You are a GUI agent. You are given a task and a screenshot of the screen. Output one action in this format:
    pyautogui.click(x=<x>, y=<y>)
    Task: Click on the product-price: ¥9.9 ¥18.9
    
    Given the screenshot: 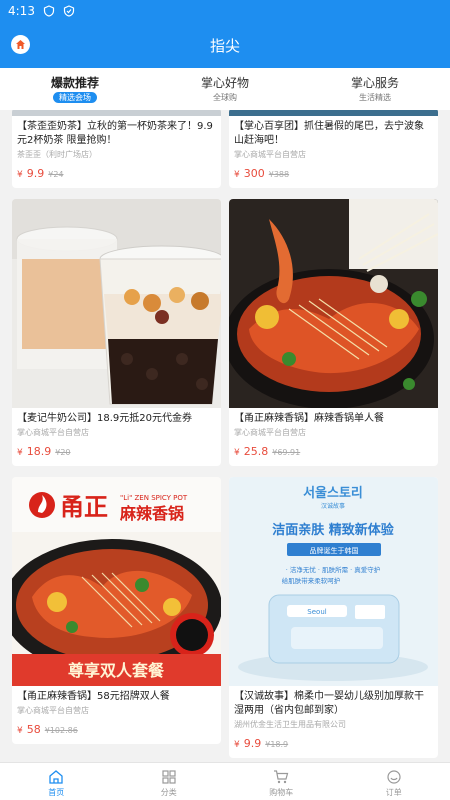 What is the action you would take?
    pyautogui.click(x=333, y=744)
    